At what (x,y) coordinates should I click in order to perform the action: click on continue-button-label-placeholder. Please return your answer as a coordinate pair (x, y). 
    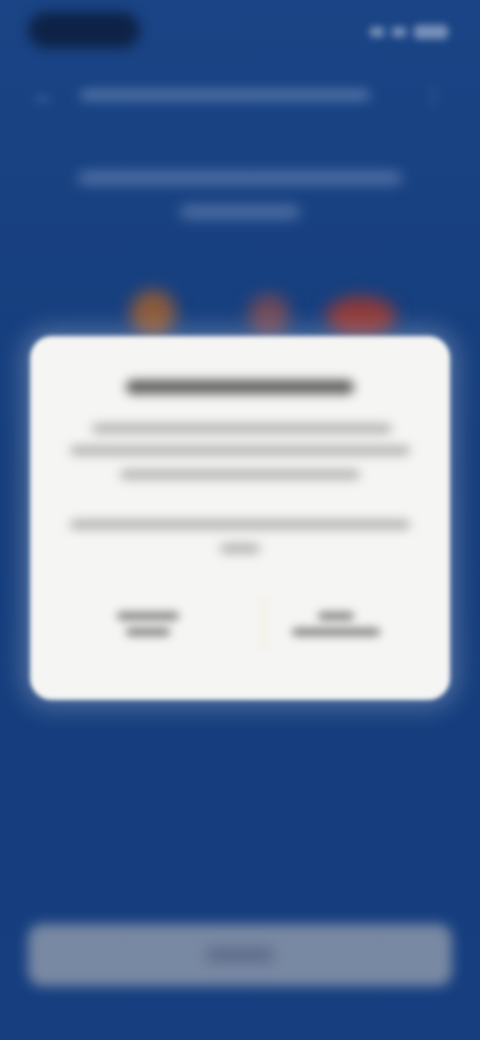
    Looking at the image, I should click on (240, 955).